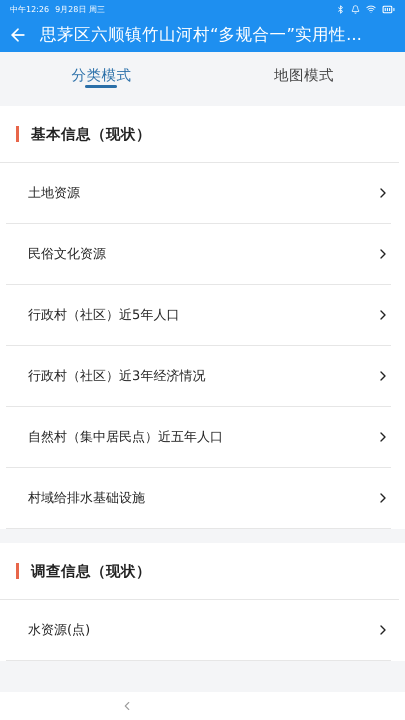  What do you see at coordinates (388, 9) in the screenshot?
I see `battery-icon` at bounding box center [388, 9].